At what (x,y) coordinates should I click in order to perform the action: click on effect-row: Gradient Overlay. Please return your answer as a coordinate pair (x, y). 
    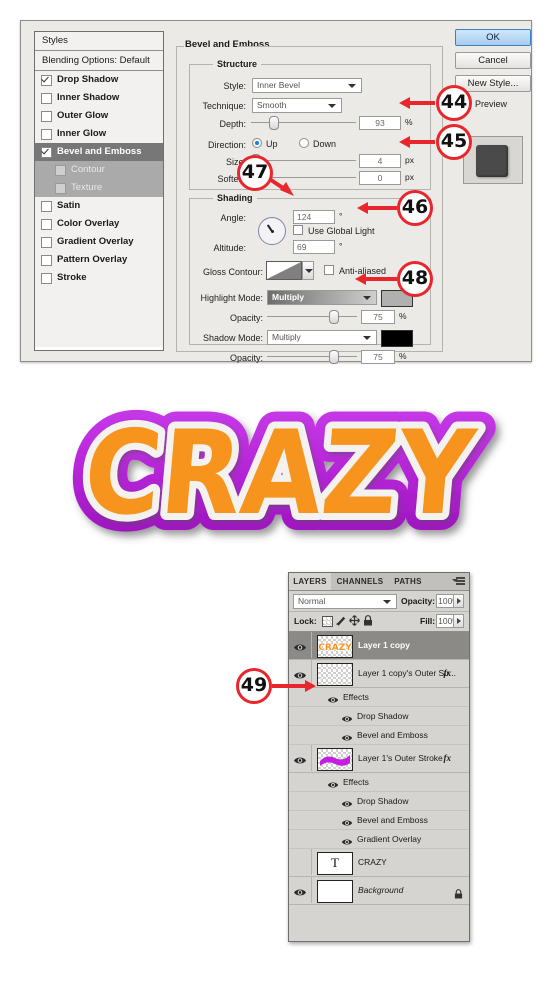
    Looking at the image, I should click on (379, 839).